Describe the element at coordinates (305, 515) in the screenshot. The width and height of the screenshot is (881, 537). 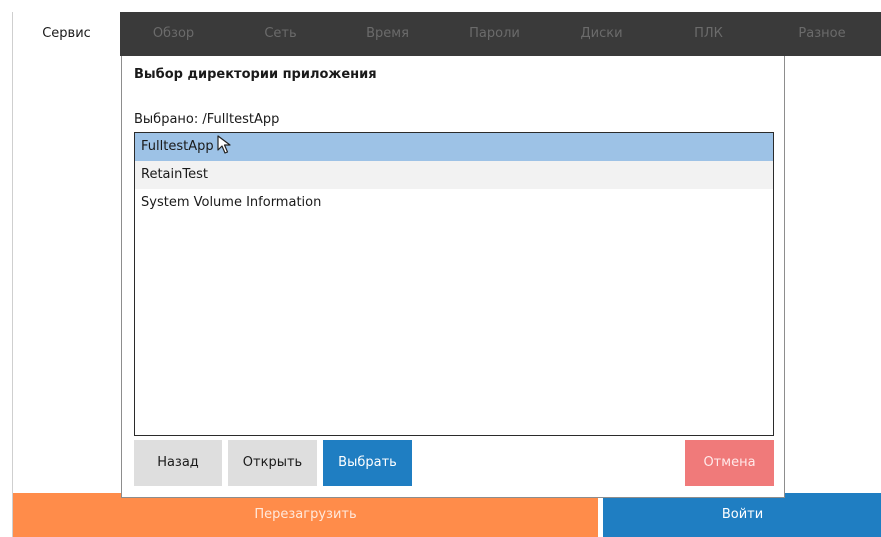
I see `reboot-button: Перезагрузить` at that location.